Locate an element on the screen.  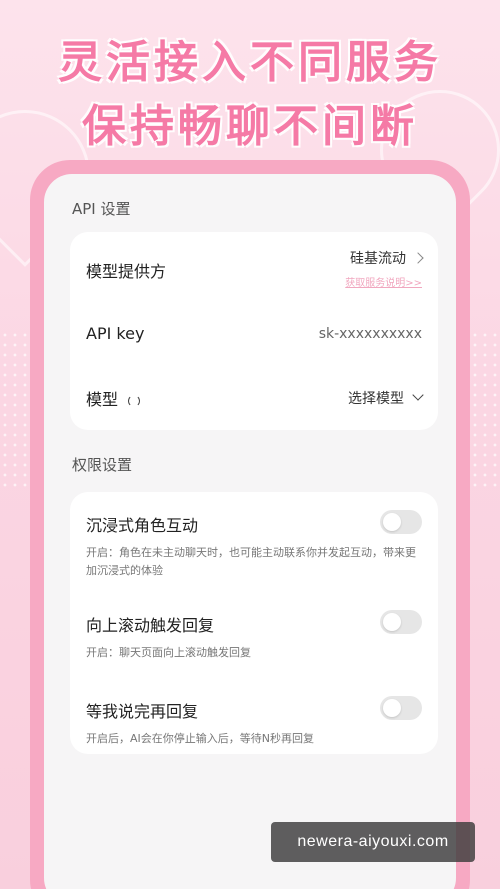
permission-settings-title: 权限设置 is located at coordinates (102, 465).